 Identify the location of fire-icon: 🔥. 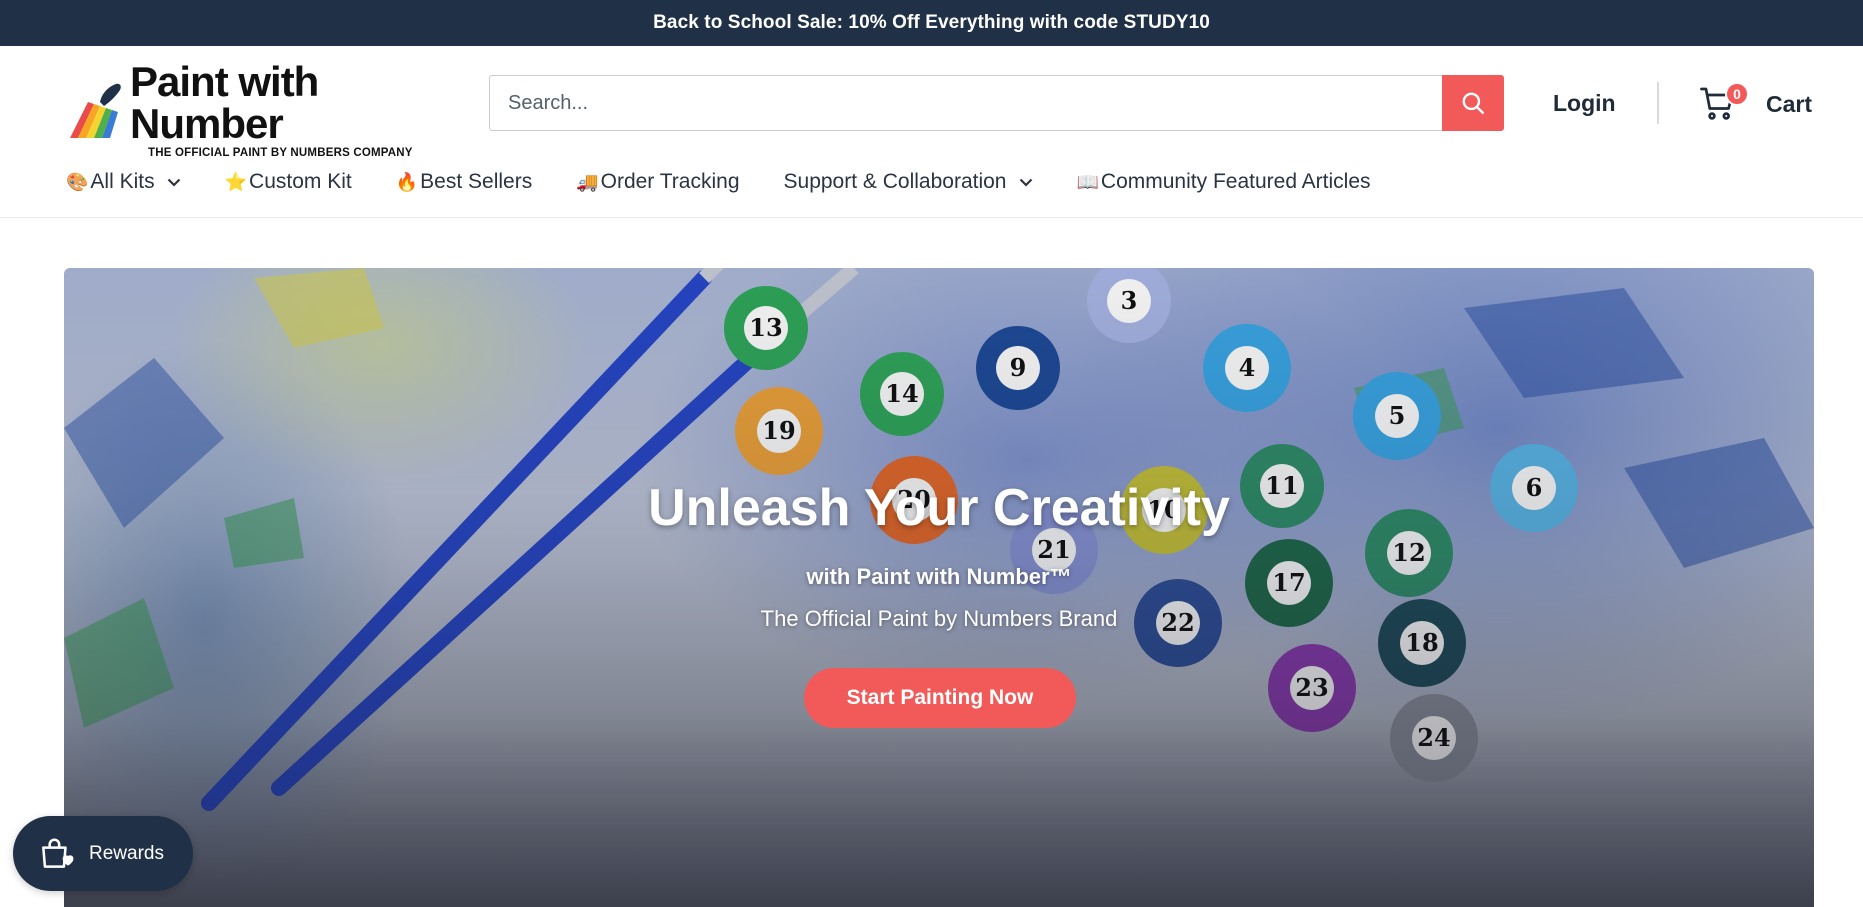
(407, 181).